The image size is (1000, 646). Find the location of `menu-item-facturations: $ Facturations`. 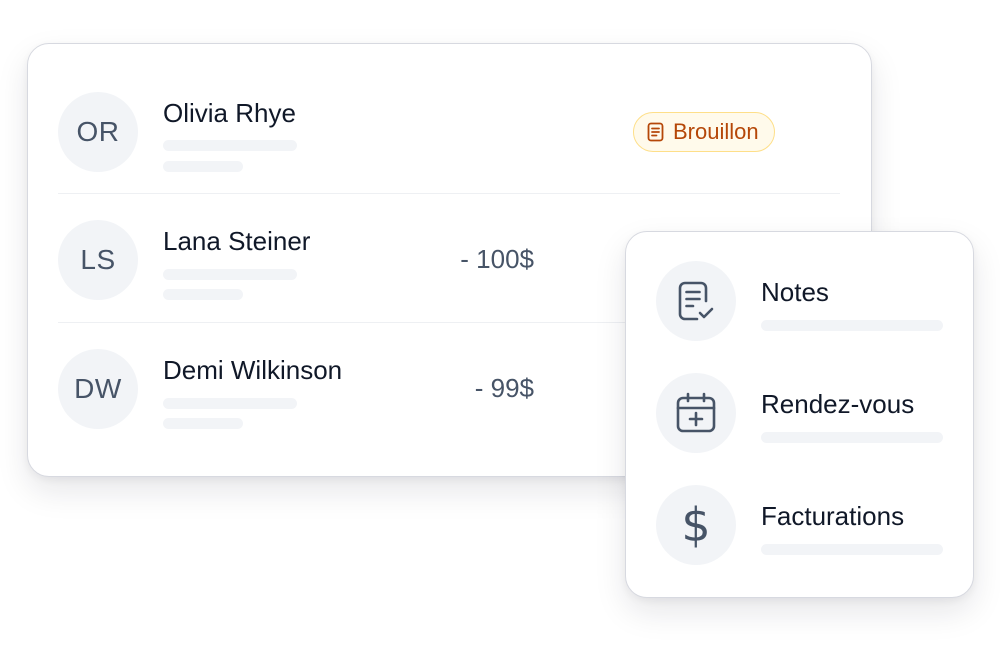

menu-item-facturations: $ Facturations is located at coordinates (801, 526).